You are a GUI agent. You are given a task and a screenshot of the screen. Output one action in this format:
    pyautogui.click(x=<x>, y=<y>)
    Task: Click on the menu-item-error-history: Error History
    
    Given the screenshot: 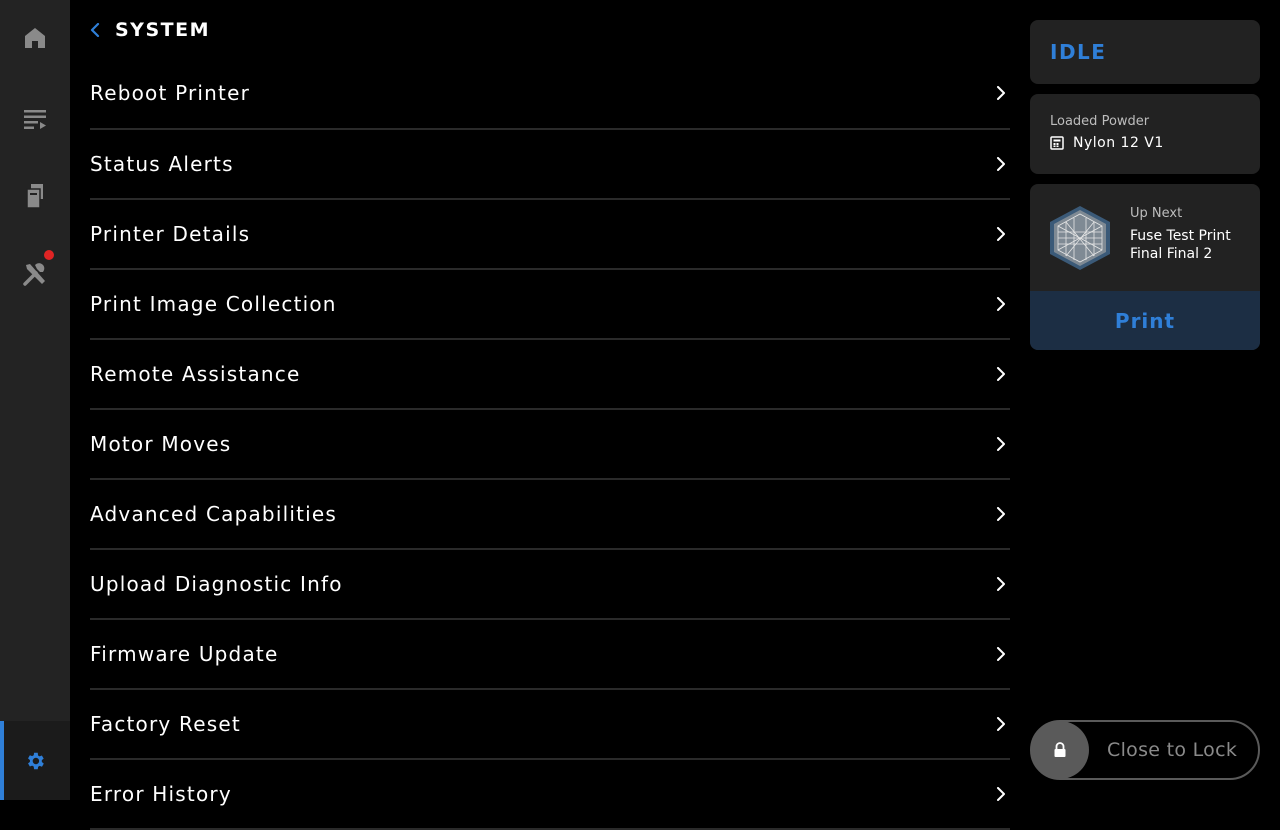 What is the action you would take?
    pyautogui.click(x=550, y=795)
    